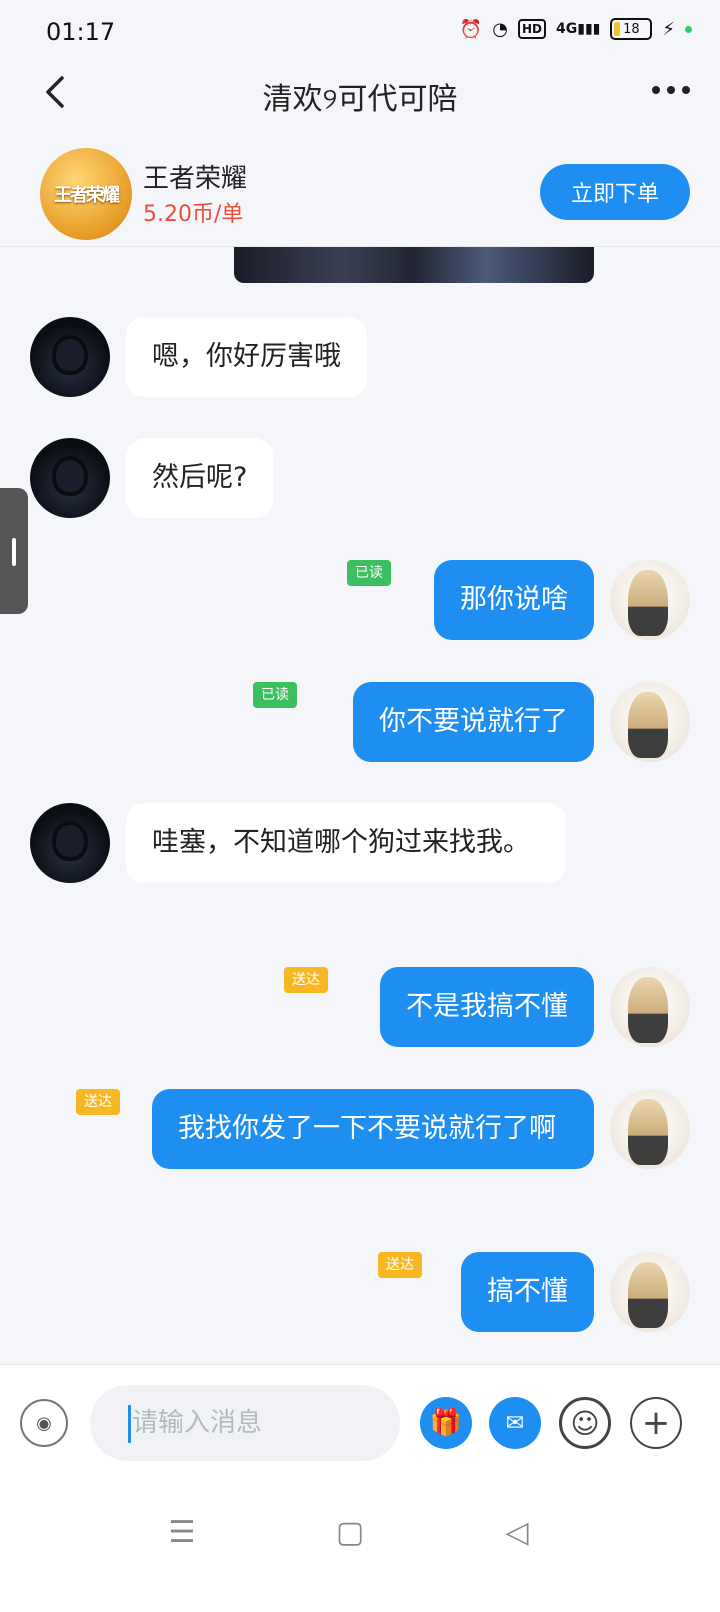  What do you see at coordinates (414, 265) in the screenshot?
I see `image-message-thumbnail` at bounding box center [414, 265].